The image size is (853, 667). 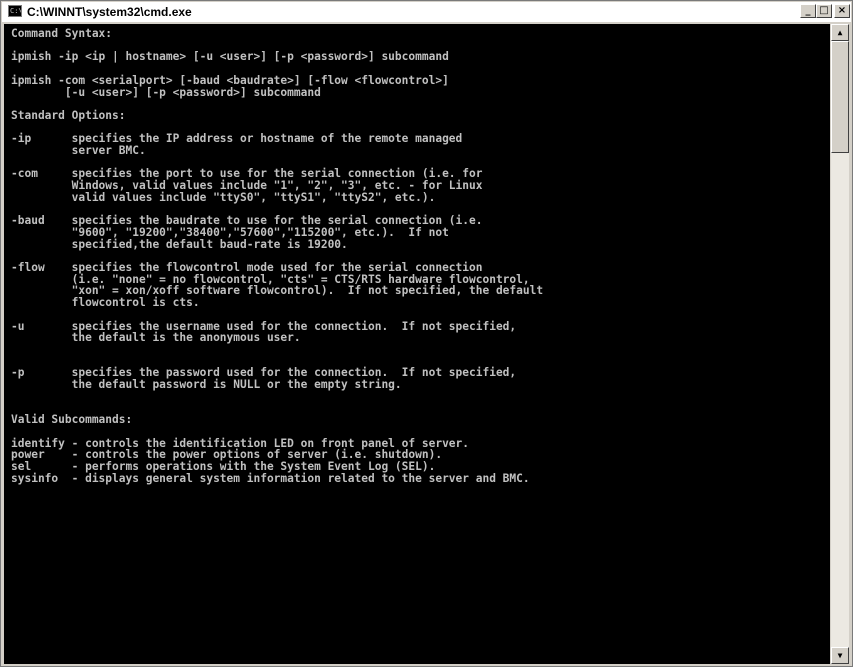 I want to click on window-title: C:\WINNT\system32\cmd.exe, so click(x=109, y=12).